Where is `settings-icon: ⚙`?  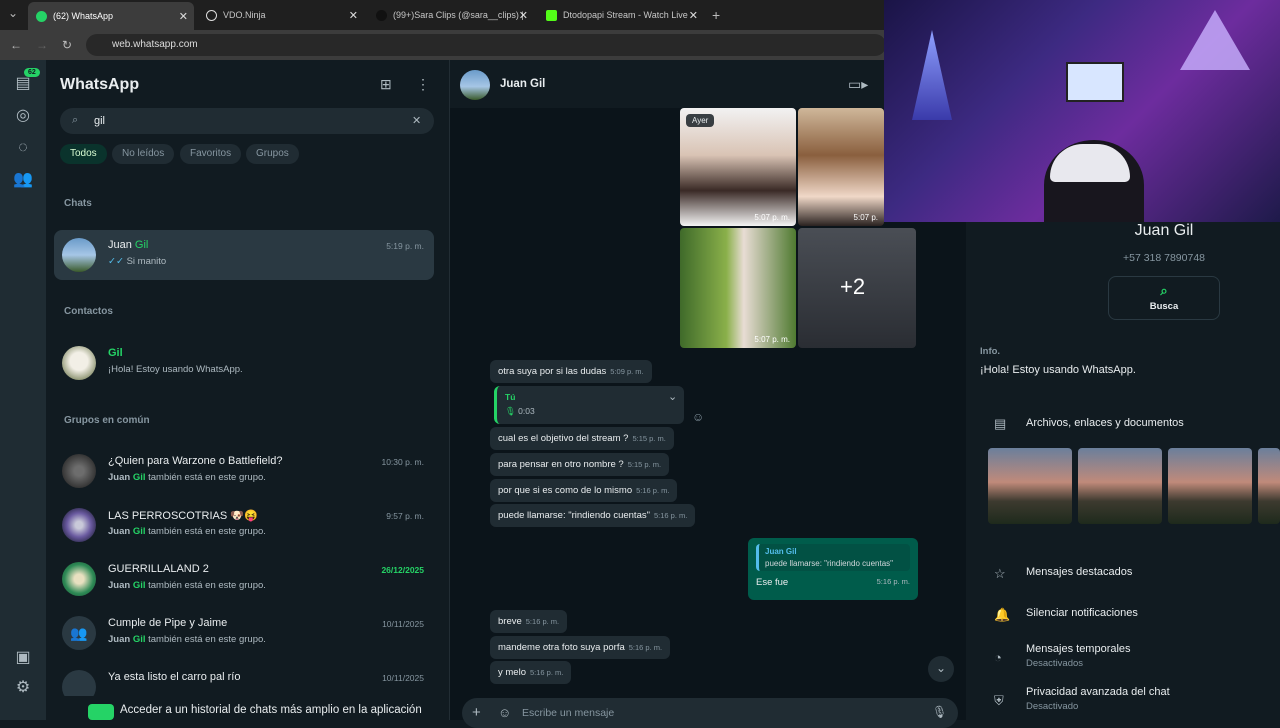
settings-icon: ⚙ is located at coordinates (23, 688).